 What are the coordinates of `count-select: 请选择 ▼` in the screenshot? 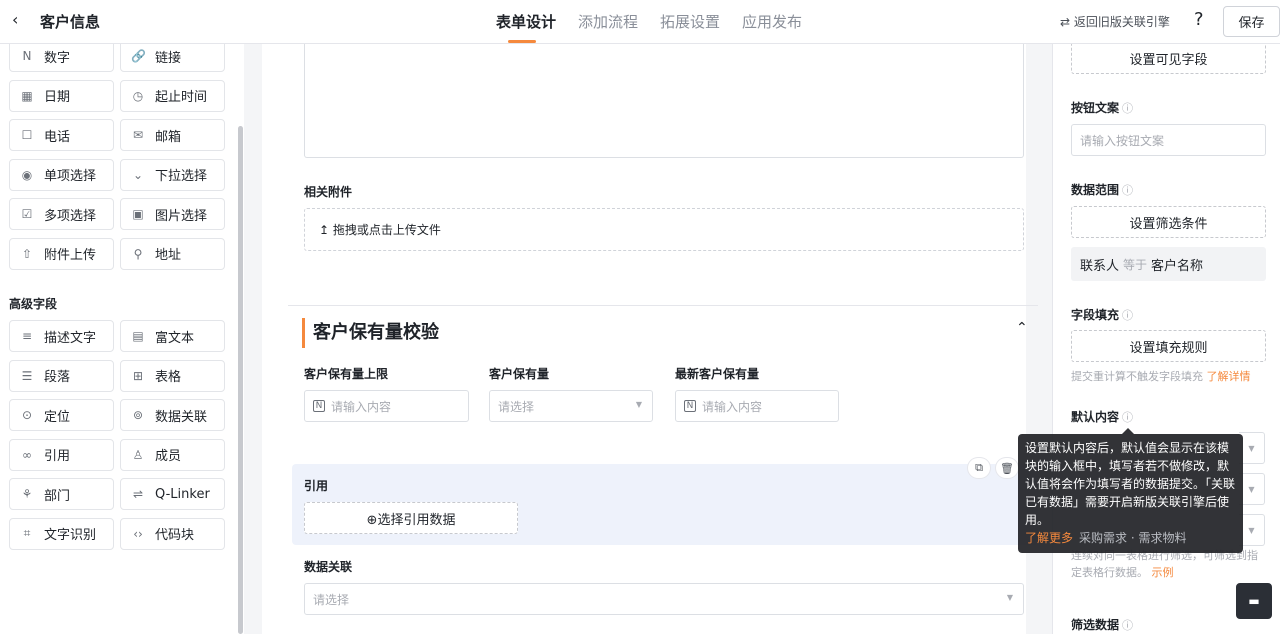 It's located at (571, 406).